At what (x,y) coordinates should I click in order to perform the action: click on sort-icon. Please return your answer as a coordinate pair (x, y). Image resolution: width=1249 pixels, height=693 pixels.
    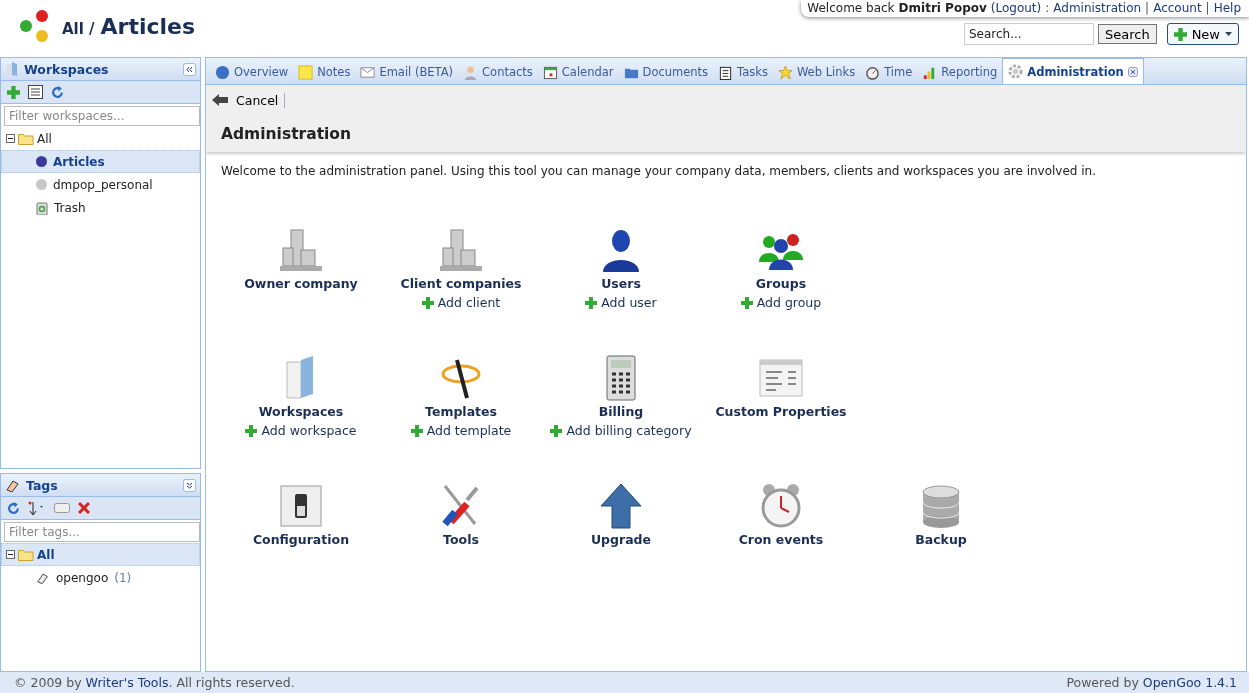
    Looking at the image, I should click on (37, 508).